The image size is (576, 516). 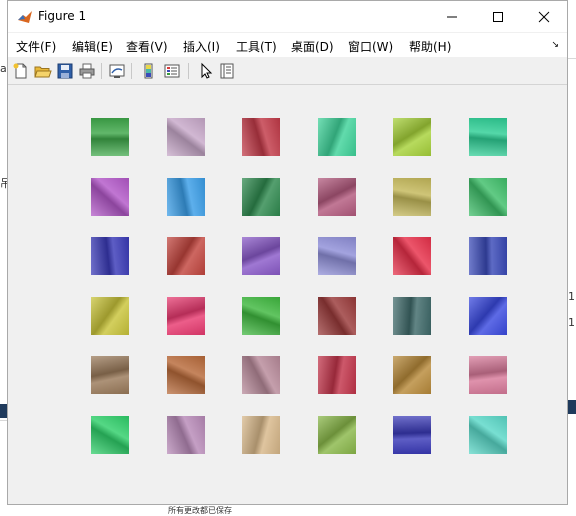 What do you see at coordinates (62, 16) in the screenshot?
I see `window-title: Figure 1` at bounding box center [62, 16].